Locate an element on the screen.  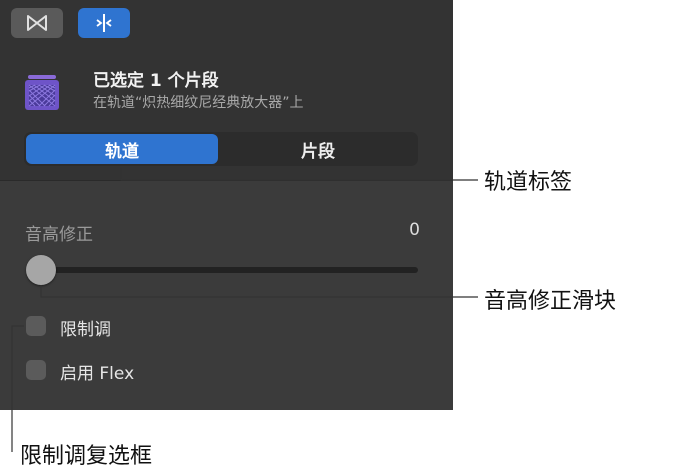
enable-flex-label: 启用 Flex is located at coordinates (97, 374).